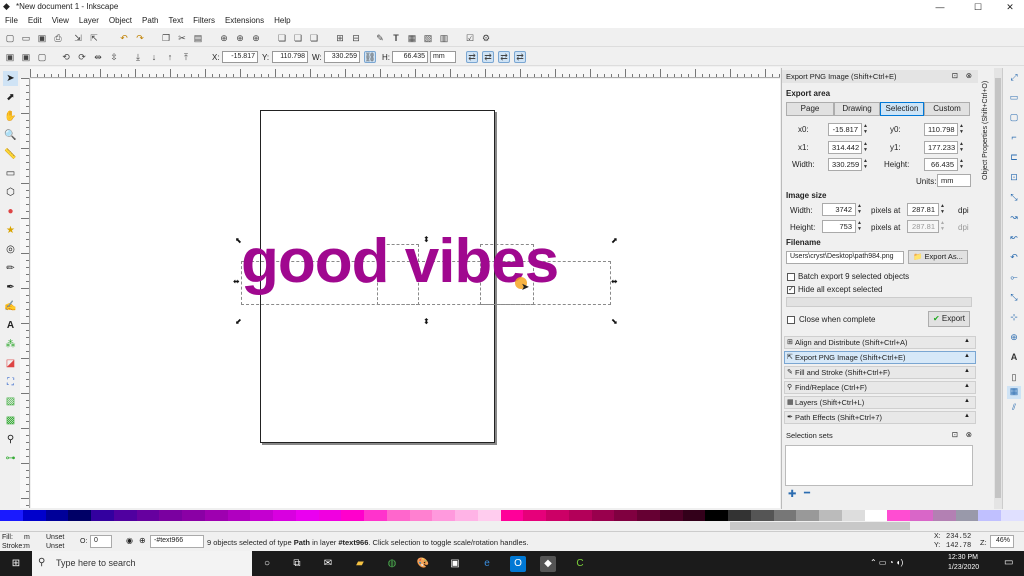 This screenshot has height=576, width=1024. I want to click on text-font-icon: T, so click(396, 38).